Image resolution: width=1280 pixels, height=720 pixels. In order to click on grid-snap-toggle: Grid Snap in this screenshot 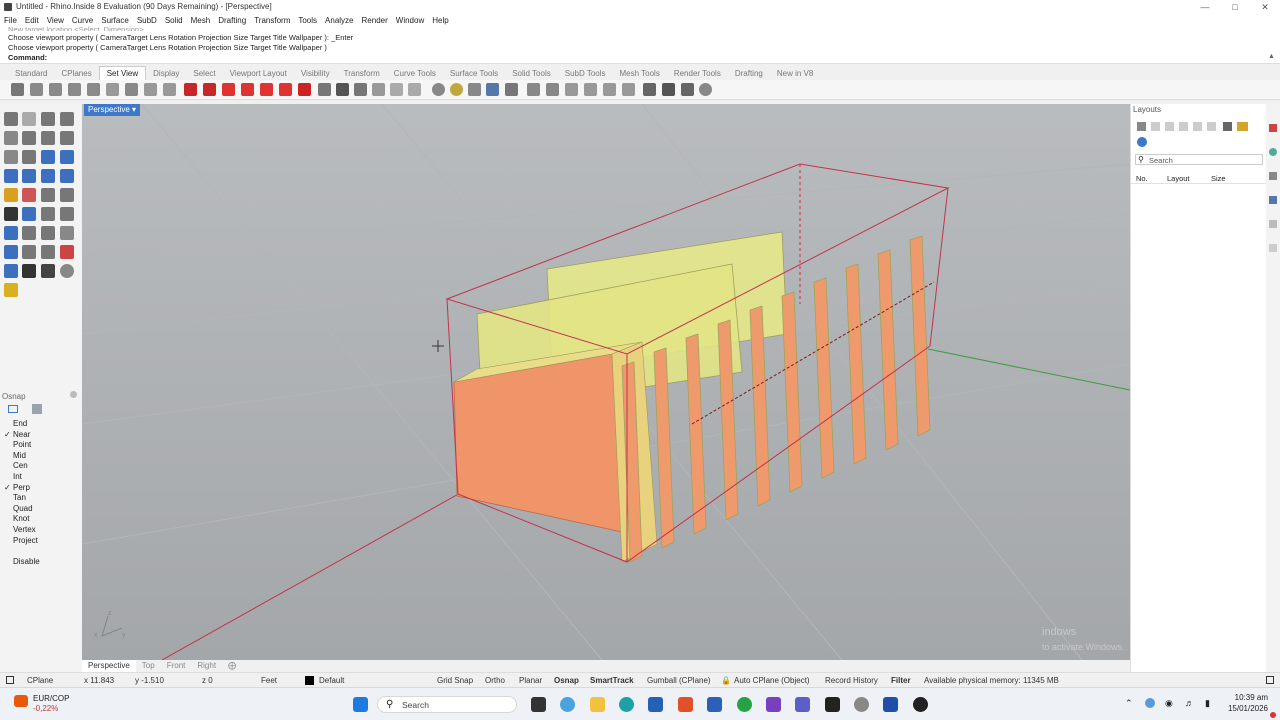, I will do `click(455, 680)`.